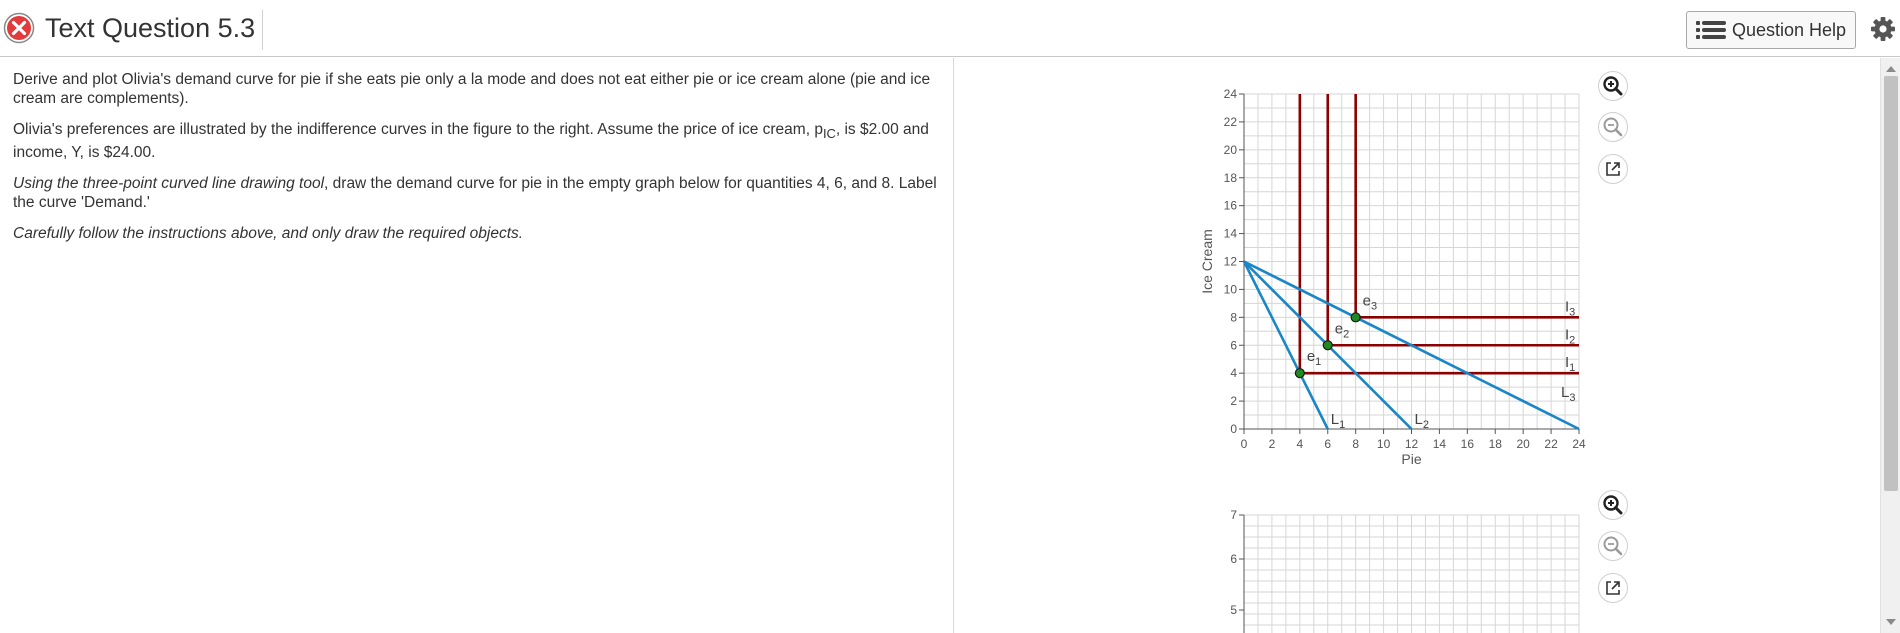 Image resolution: width=1900 pixels, height=633 pixels. I want to click on x-tick-label: 14, so click(1440, 444).